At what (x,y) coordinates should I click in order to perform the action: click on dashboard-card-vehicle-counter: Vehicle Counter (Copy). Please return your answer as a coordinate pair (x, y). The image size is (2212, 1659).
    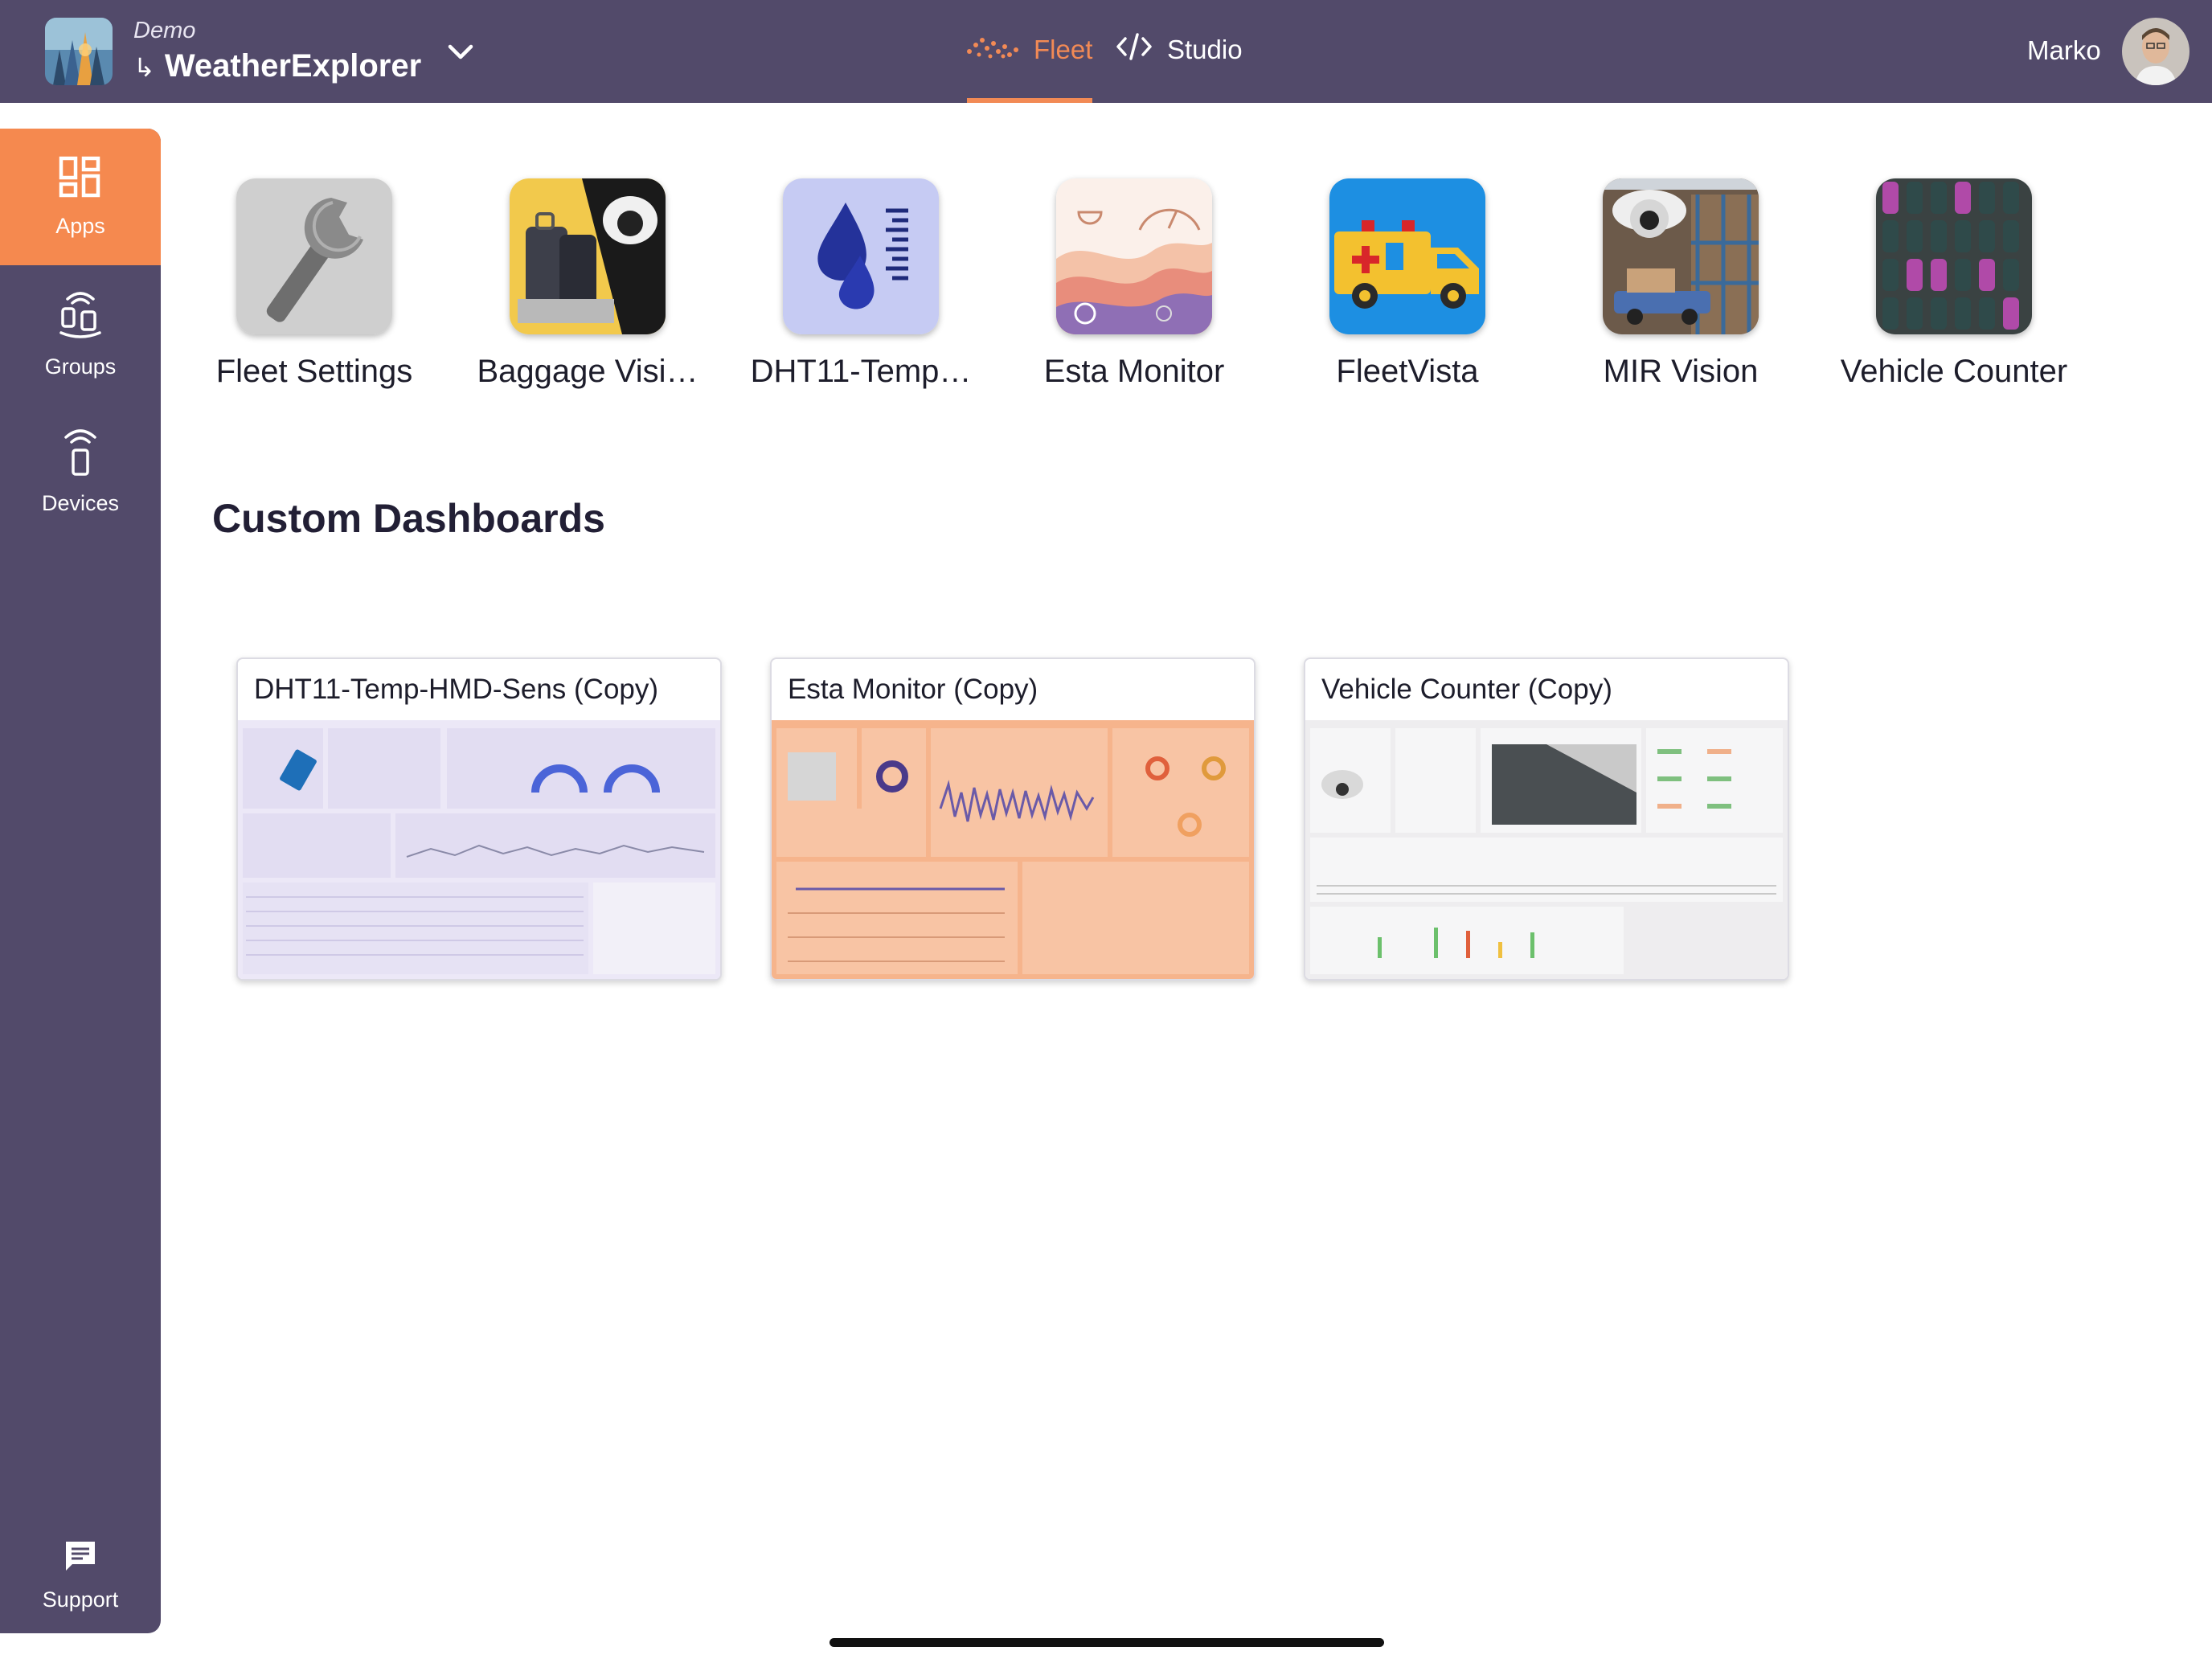
    Looking at the image, I should click on (1546, 819).